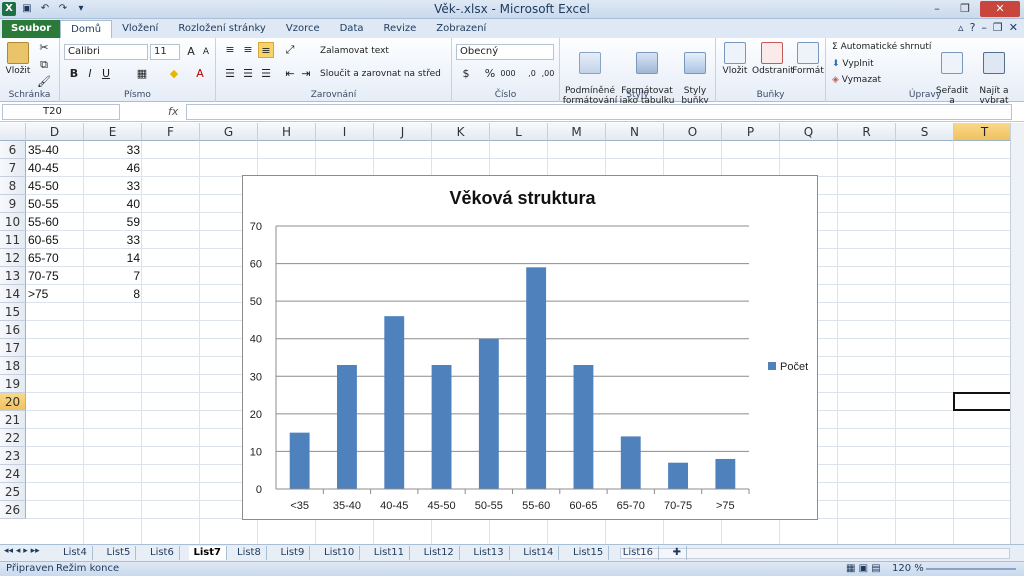  Describe the element at coordinates (13, 312) in the screenshot. I see `row-header: 15` at that location.